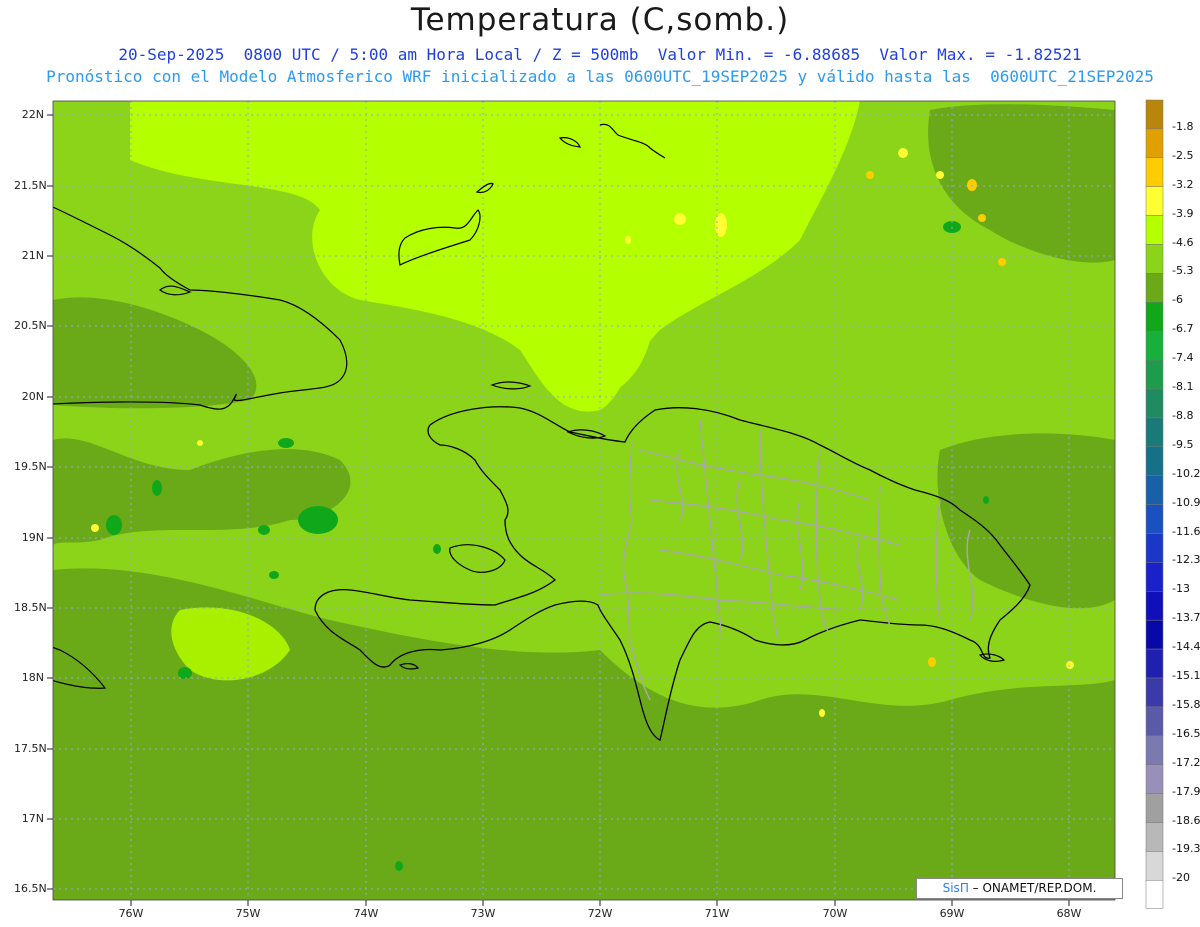  What do you see at coordinates (1183, 386) in the screenshot?
I see `colorbar-tick-label: -8.1` at bounding box center [1183, 386].